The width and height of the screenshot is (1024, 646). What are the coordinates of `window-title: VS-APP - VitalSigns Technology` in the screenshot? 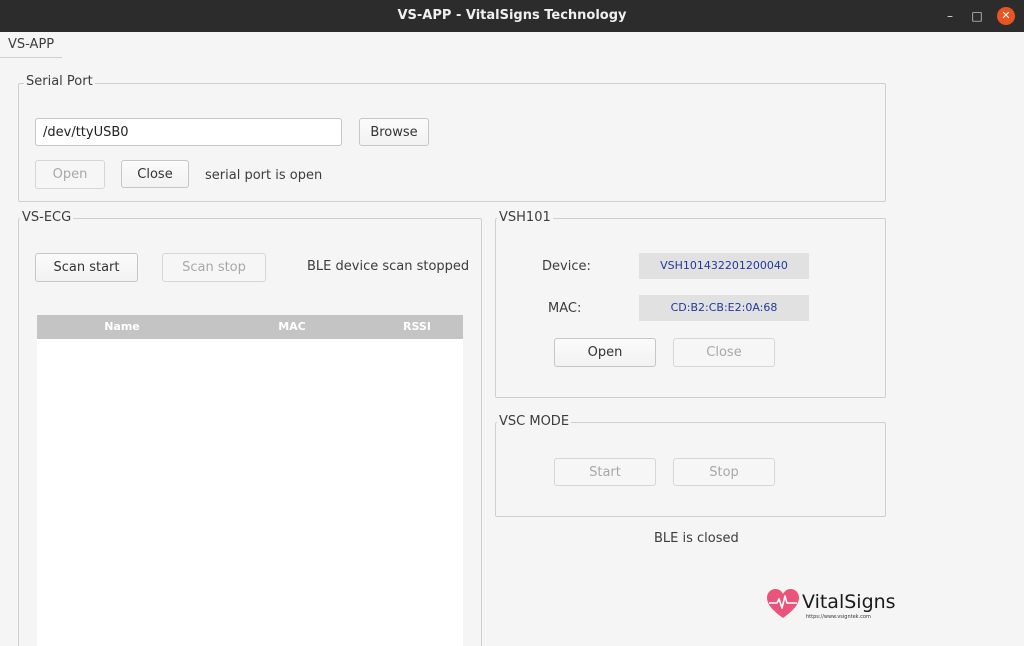 It's located at (512, 15).